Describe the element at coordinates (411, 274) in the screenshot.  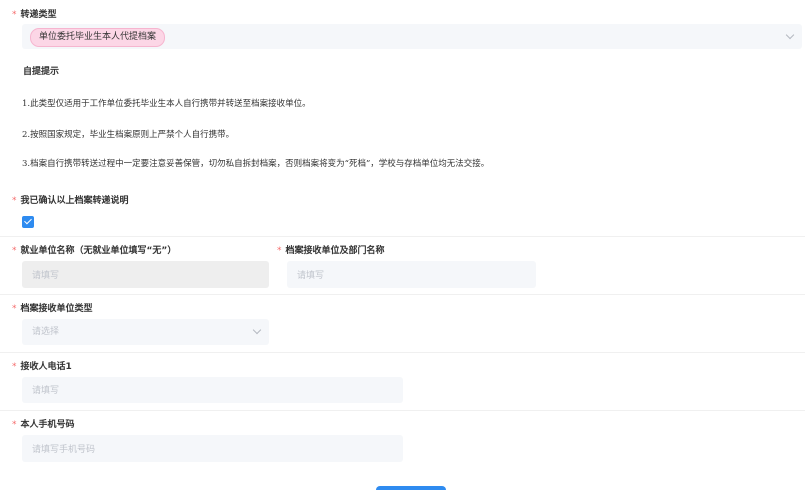
I see `receiver-unit-input` at that location.